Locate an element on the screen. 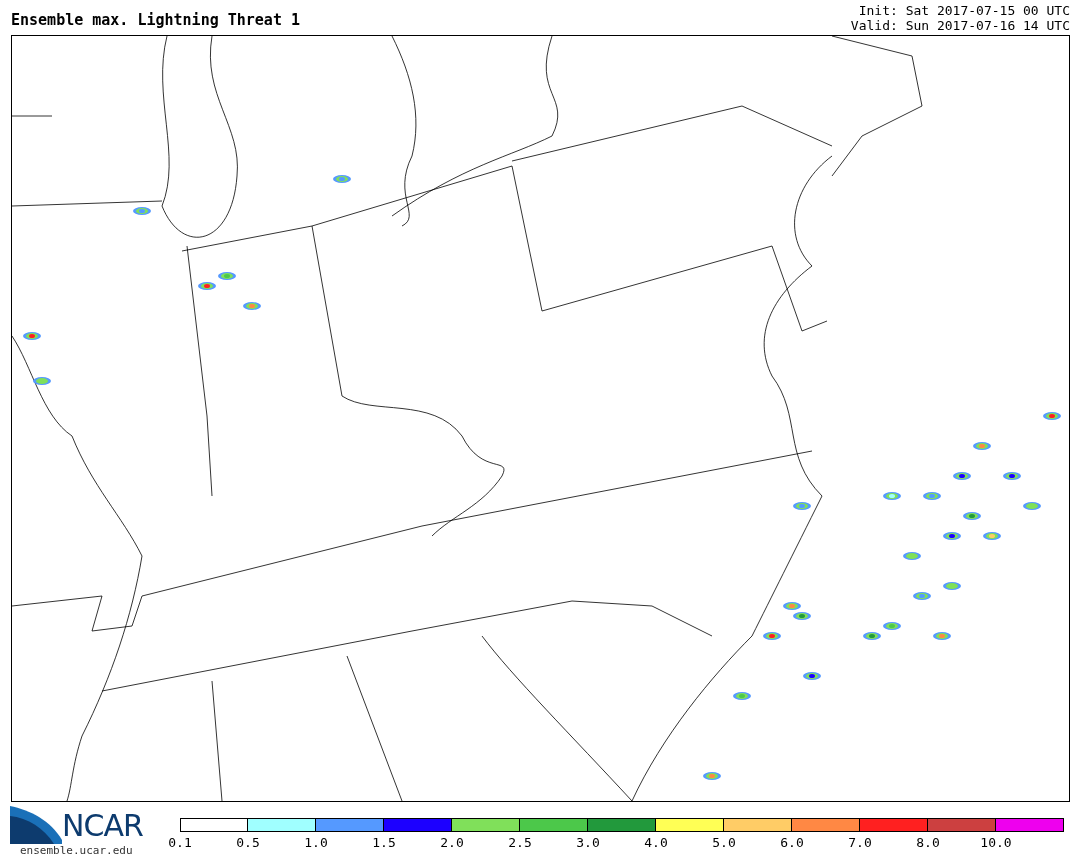 The width and height of the screenshot is (1080, 865). swoosh-logo-icon is located at coordinates (36, 825).